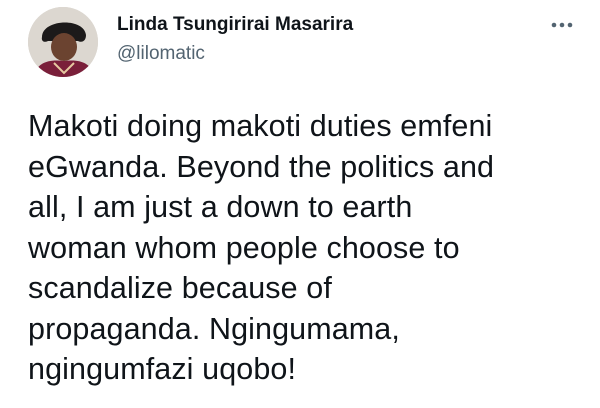  Describe the element at coordinates (235, 25) in the screenshot. I see `author-display-name: Linda Tsungirirai Masarira` at that location.